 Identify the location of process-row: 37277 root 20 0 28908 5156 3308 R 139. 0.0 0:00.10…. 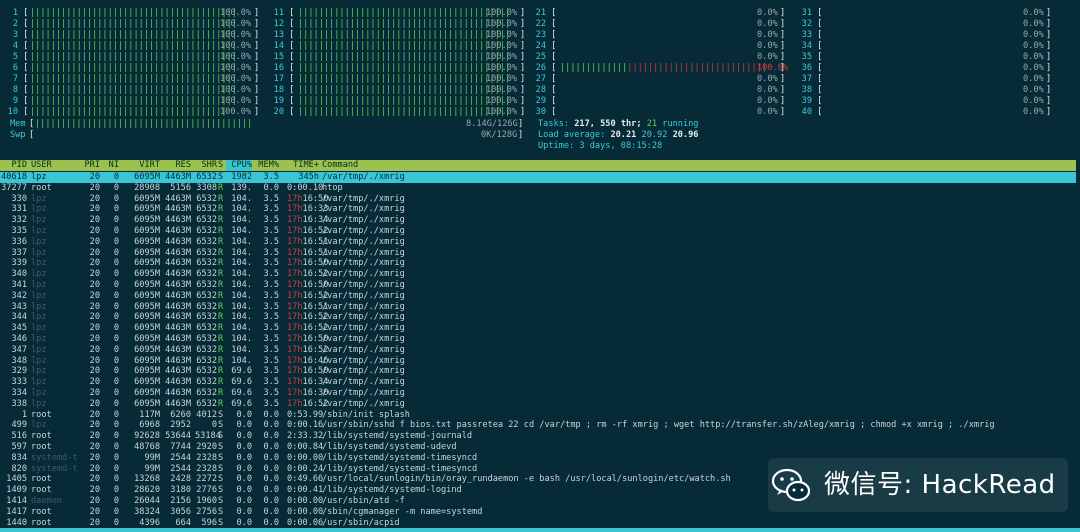
(538, 188).